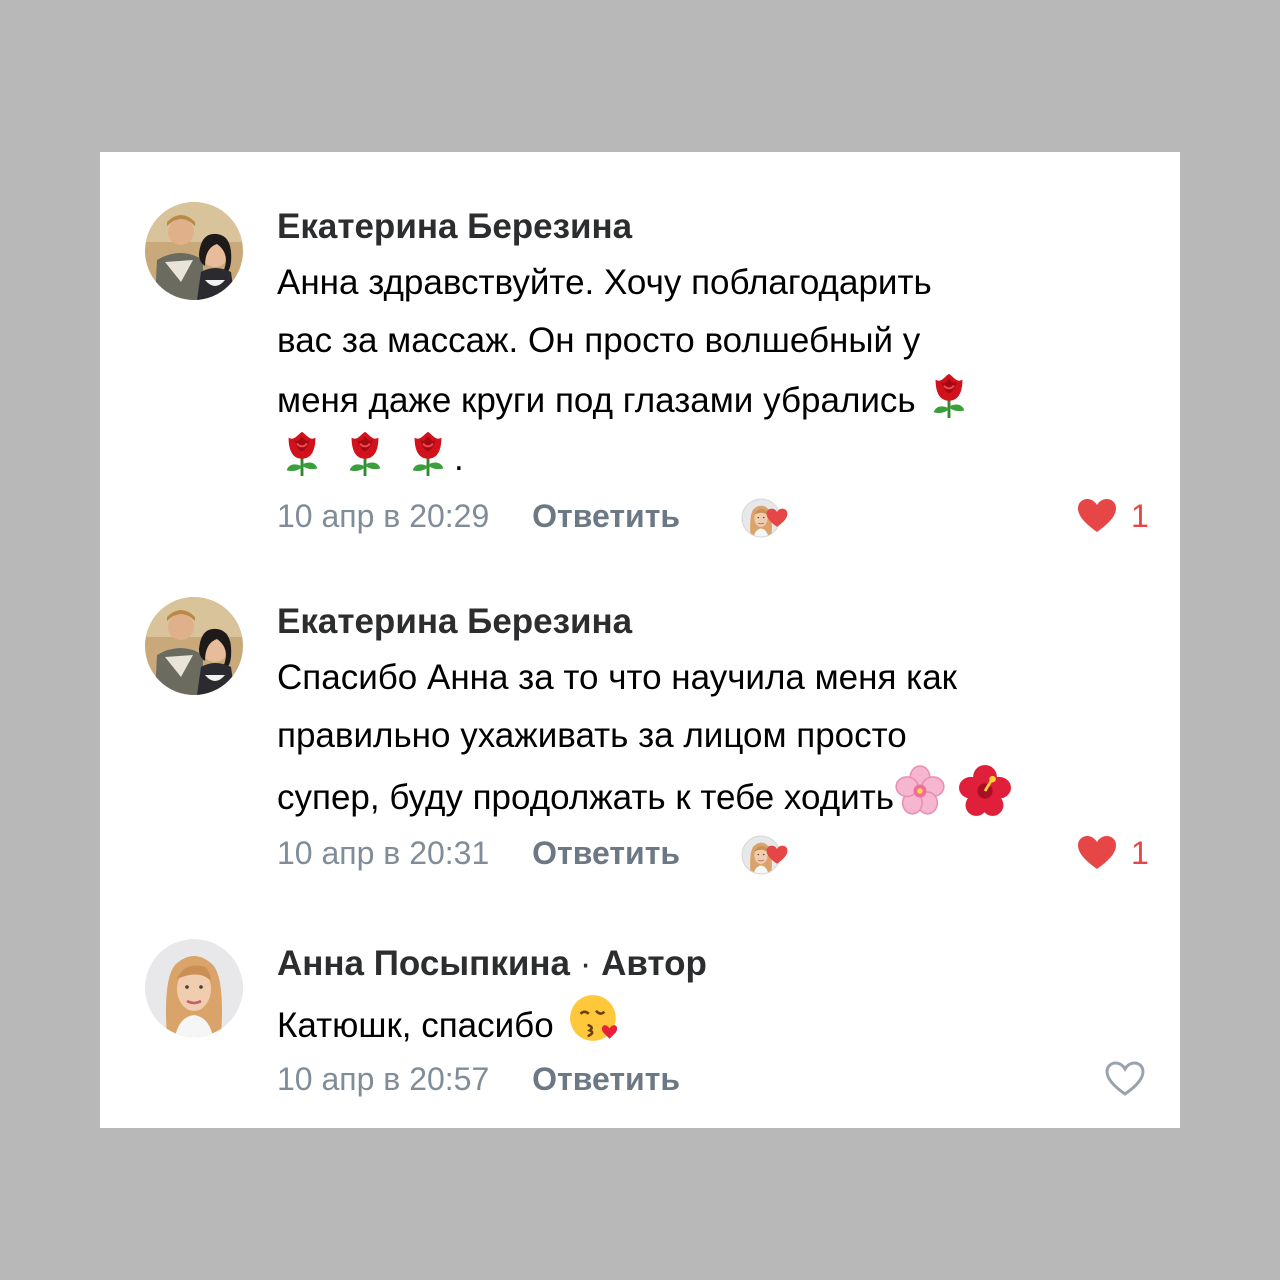 Image resolution: width=1280 pixels, height=1280 pixels. What do you see at coordinates (985, 791) in the screenshot?
I see `hibiscus-icon` at bounding box center [985, 791].